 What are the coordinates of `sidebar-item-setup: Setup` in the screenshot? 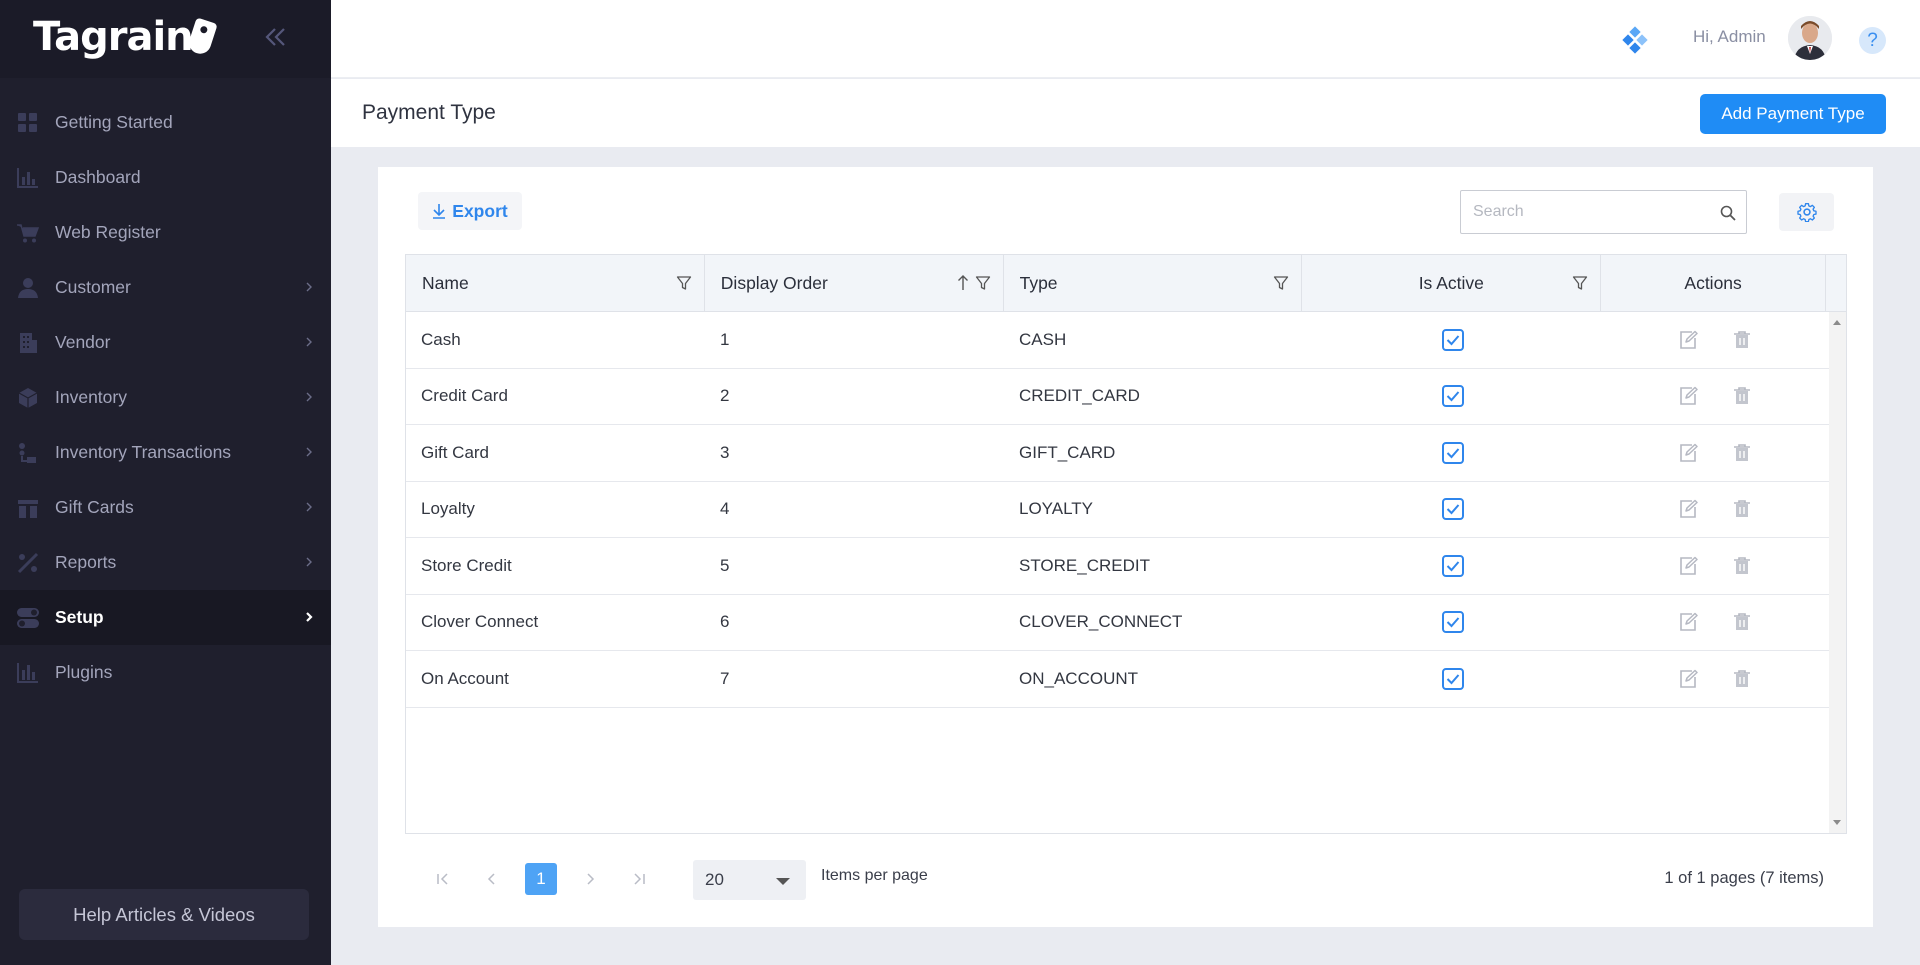 It's located at (165, 617).